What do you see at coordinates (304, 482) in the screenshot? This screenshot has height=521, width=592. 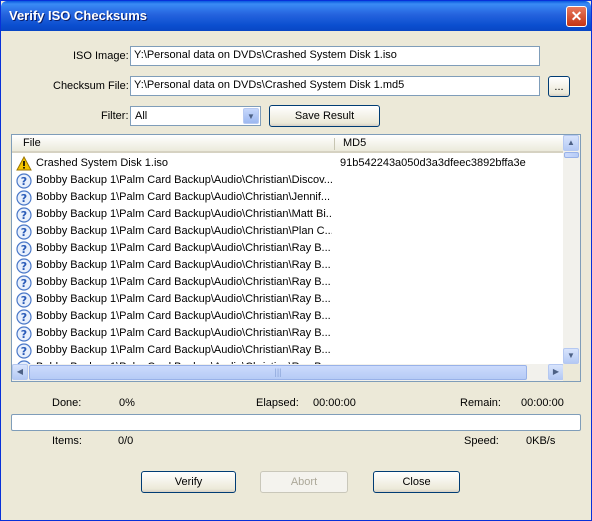 I see `abort-button: Abort` at bounding box center [304, 482].